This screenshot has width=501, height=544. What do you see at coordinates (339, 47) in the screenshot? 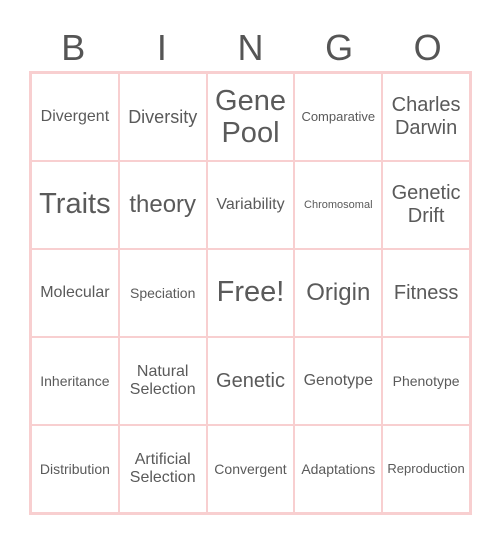
I see `header-letter-g: G` at bounding box center [339, 47].